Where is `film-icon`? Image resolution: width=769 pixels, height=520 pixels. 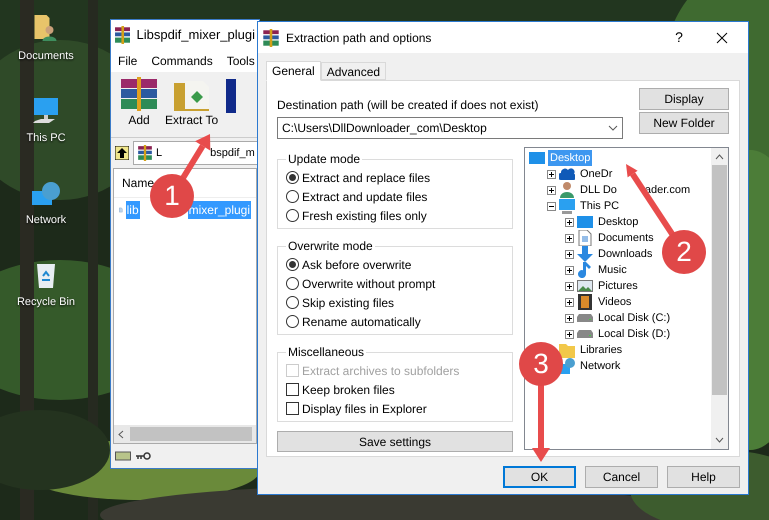
film-icon is located at coordinates (585, 302).